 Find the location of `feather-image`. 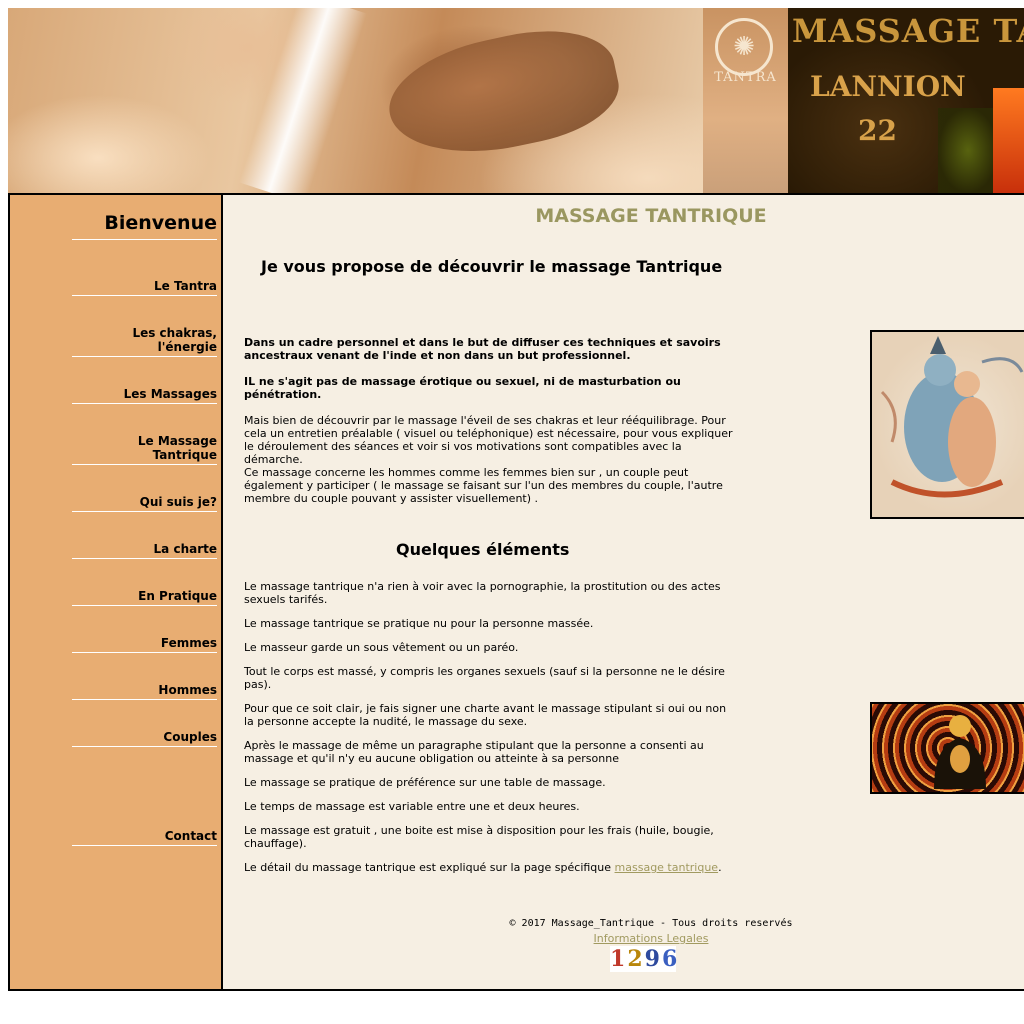

feather-image is located at coordinates (303, 100).